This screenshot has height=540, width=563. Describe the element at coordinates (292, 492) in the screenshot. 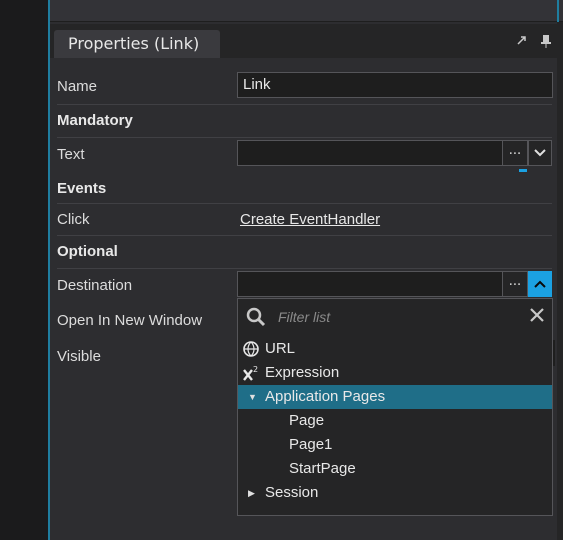

I see `list-item-label: Session` at that location.